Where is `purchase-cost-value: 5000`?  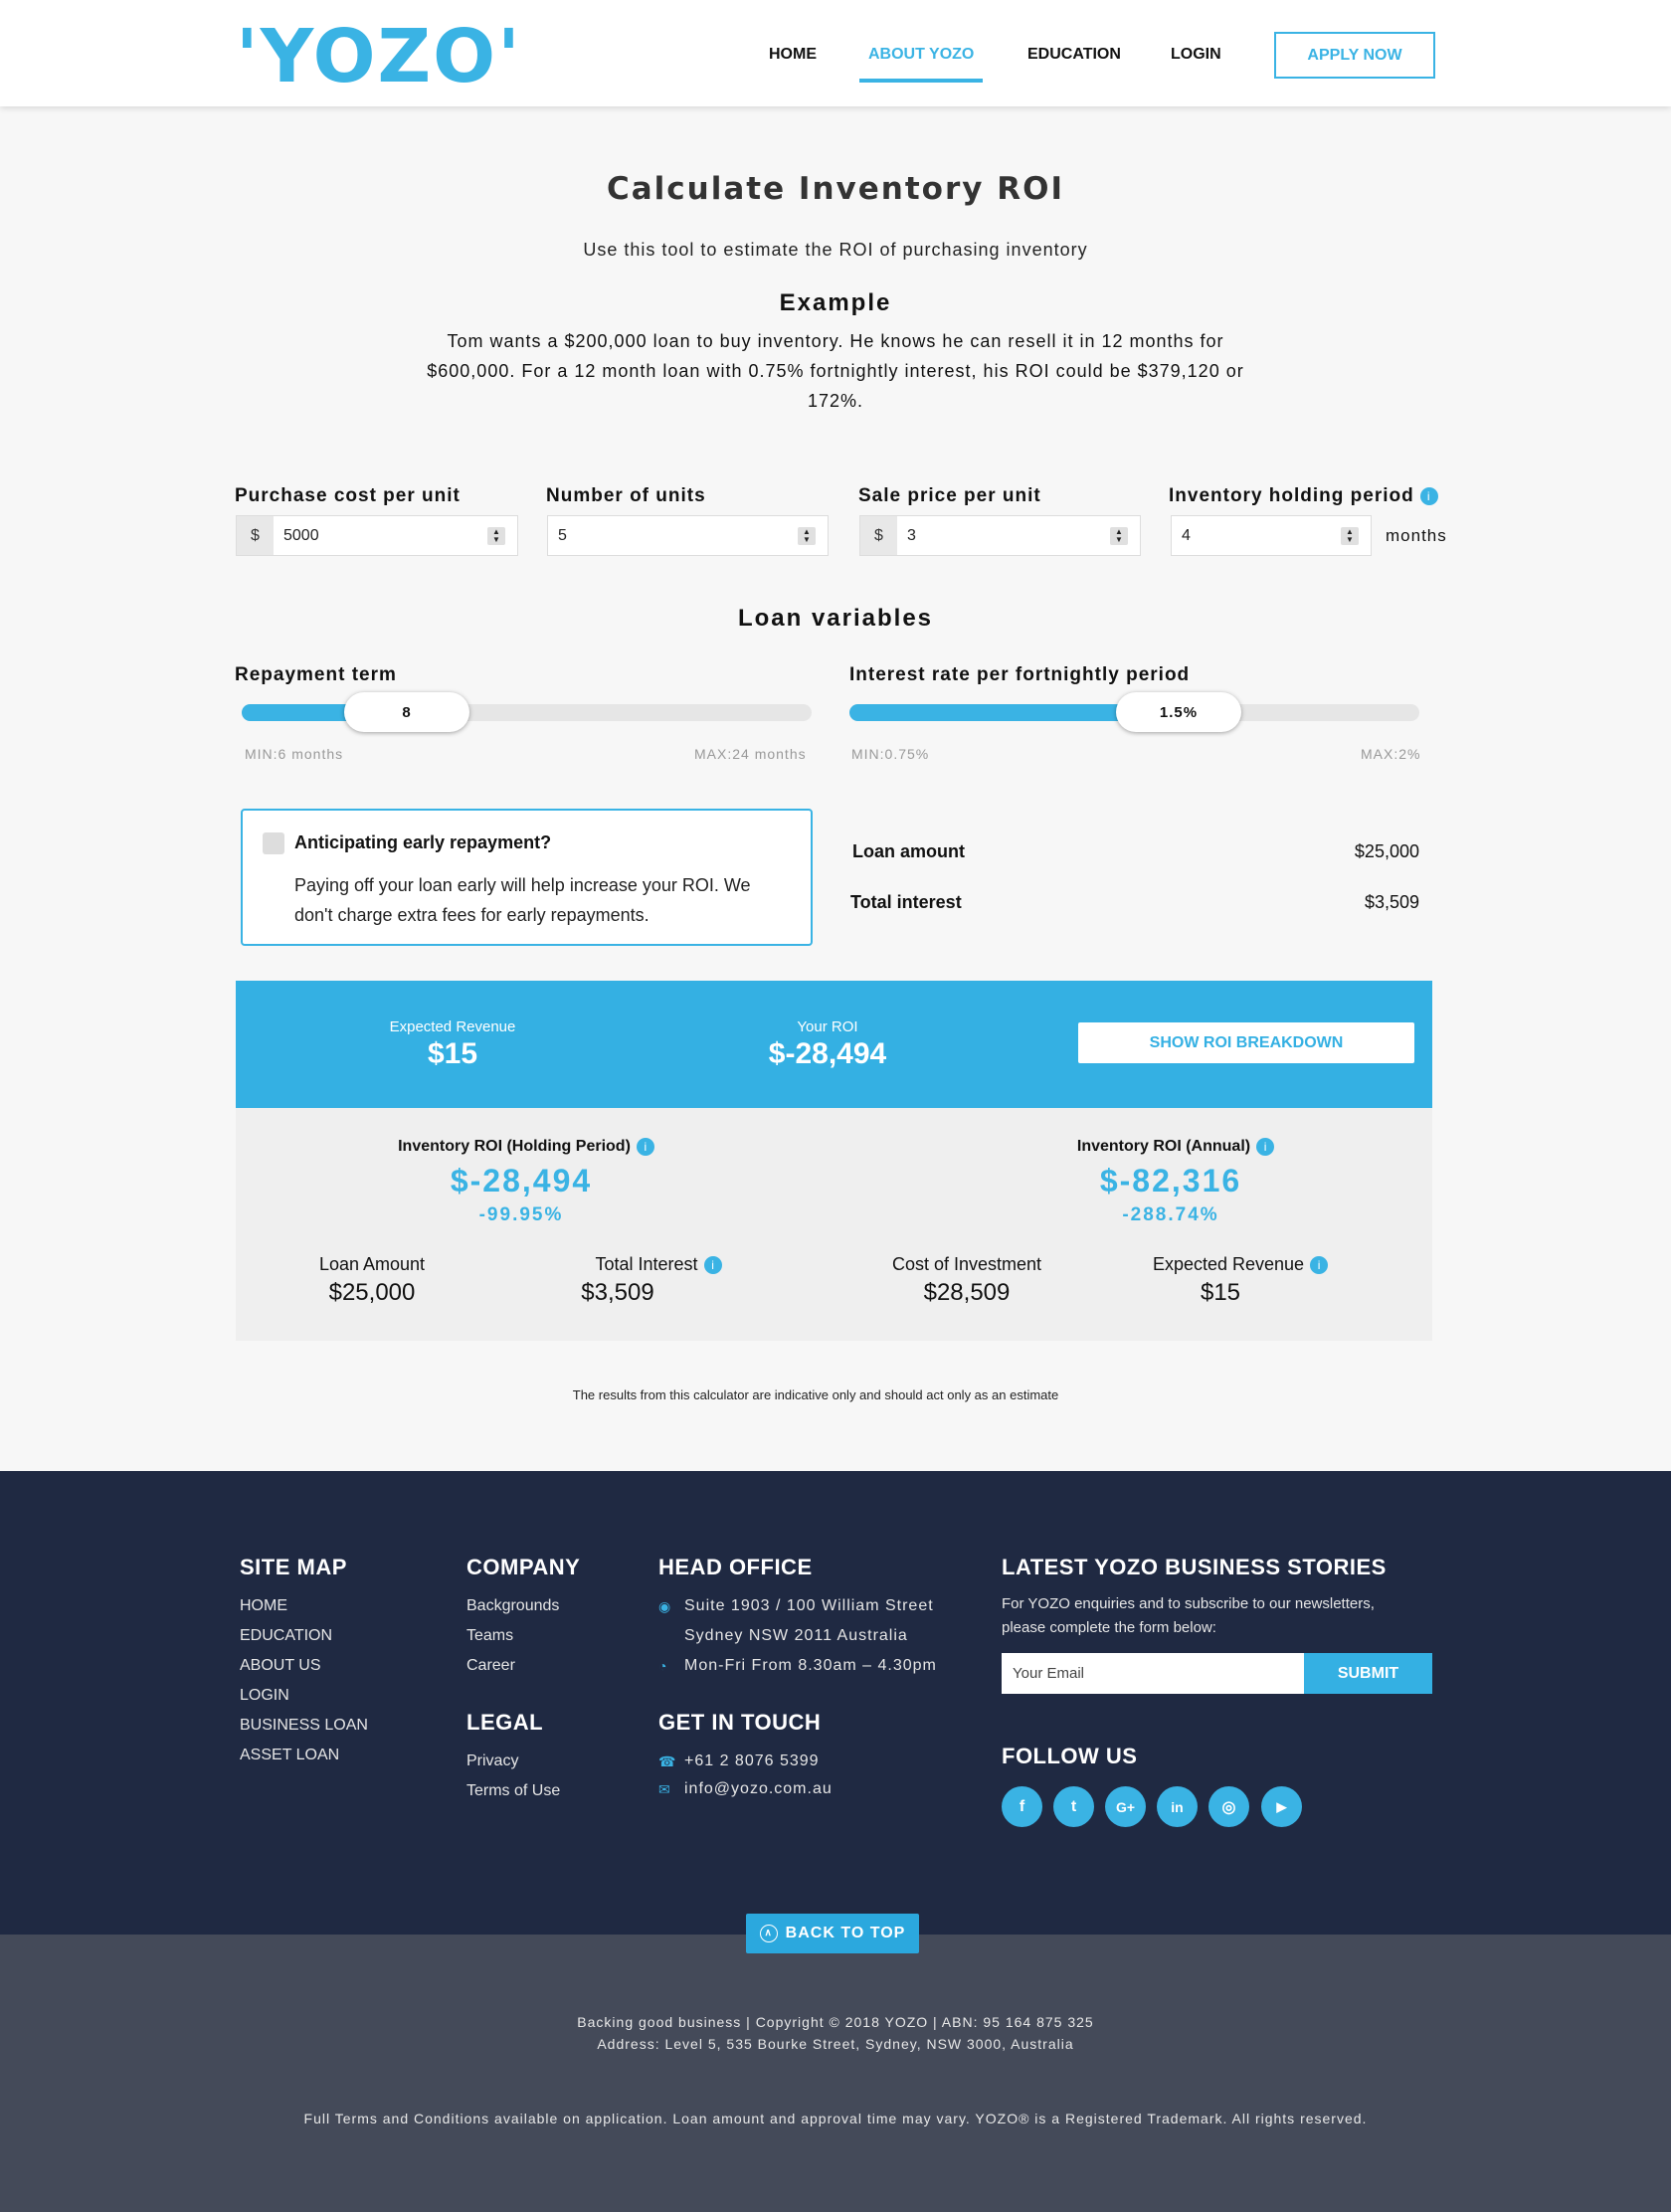
purchase-cost-value: 5000 is located at coordinates (380, 536).